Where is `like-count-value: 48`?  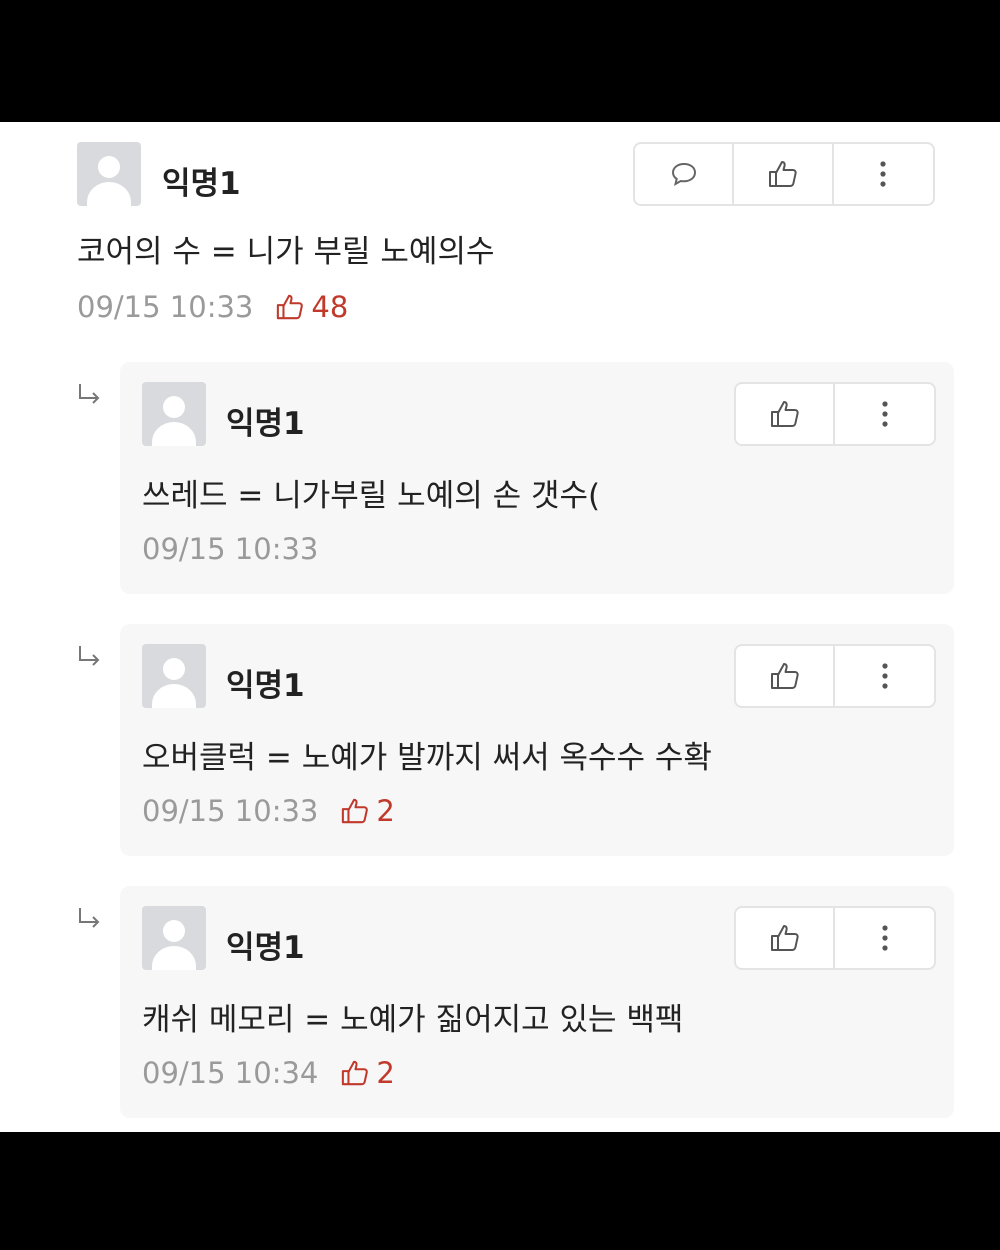 like-count-value: 48 is located at coordinates (330, 307).